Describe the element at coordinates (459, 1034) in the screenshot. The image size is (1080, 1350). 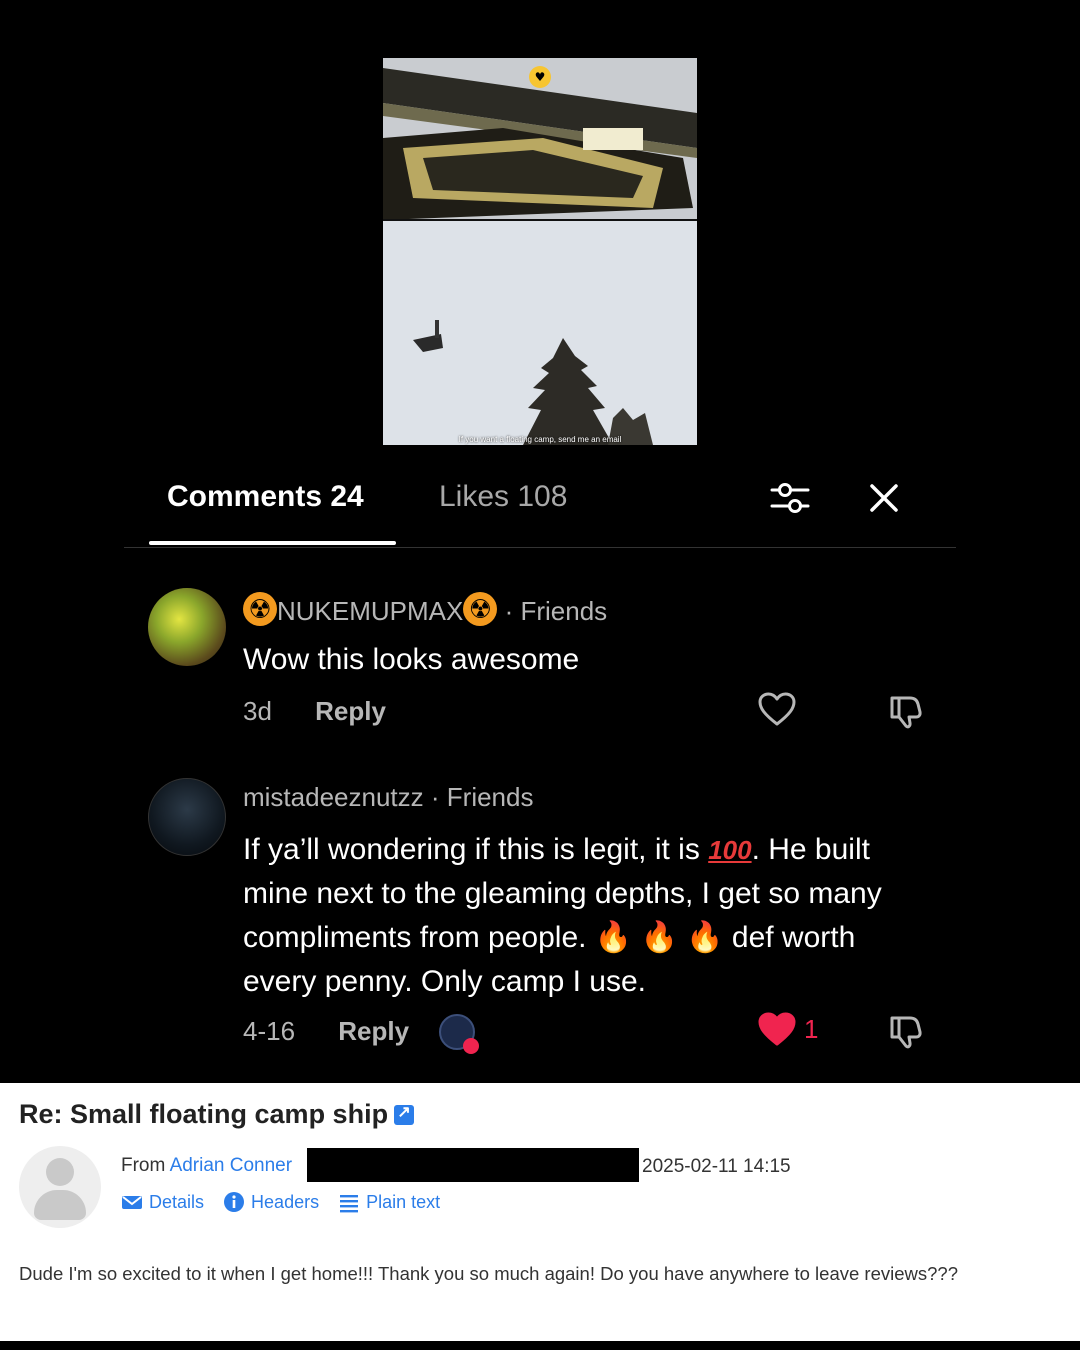
I see `creator-liked-avatar` at that location.